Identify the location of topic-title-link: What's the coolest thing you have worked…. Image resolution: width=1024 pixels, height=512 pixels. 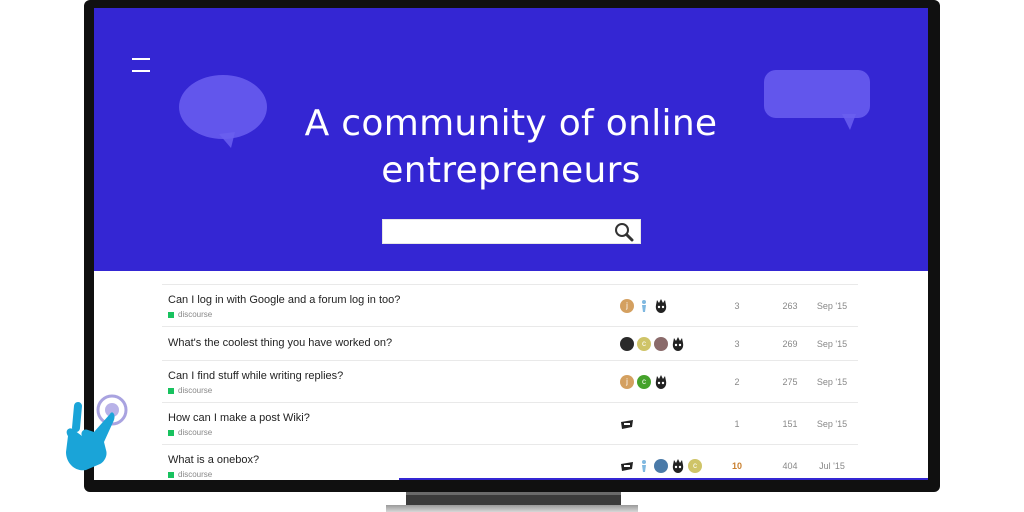
(280, 343).